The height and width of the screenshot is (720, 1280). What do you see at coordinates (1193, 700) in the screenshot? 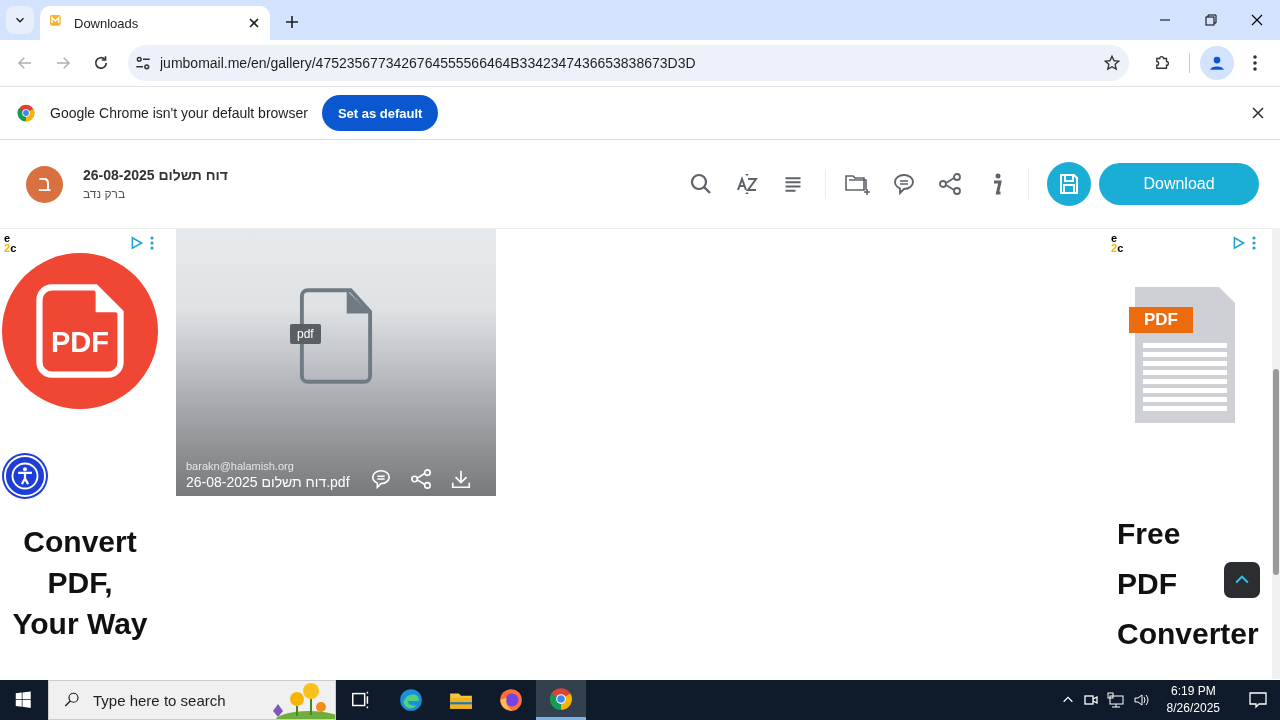
I see `clock: 6:19 PM 8/26/2025` at bounding box center [1193, 700].